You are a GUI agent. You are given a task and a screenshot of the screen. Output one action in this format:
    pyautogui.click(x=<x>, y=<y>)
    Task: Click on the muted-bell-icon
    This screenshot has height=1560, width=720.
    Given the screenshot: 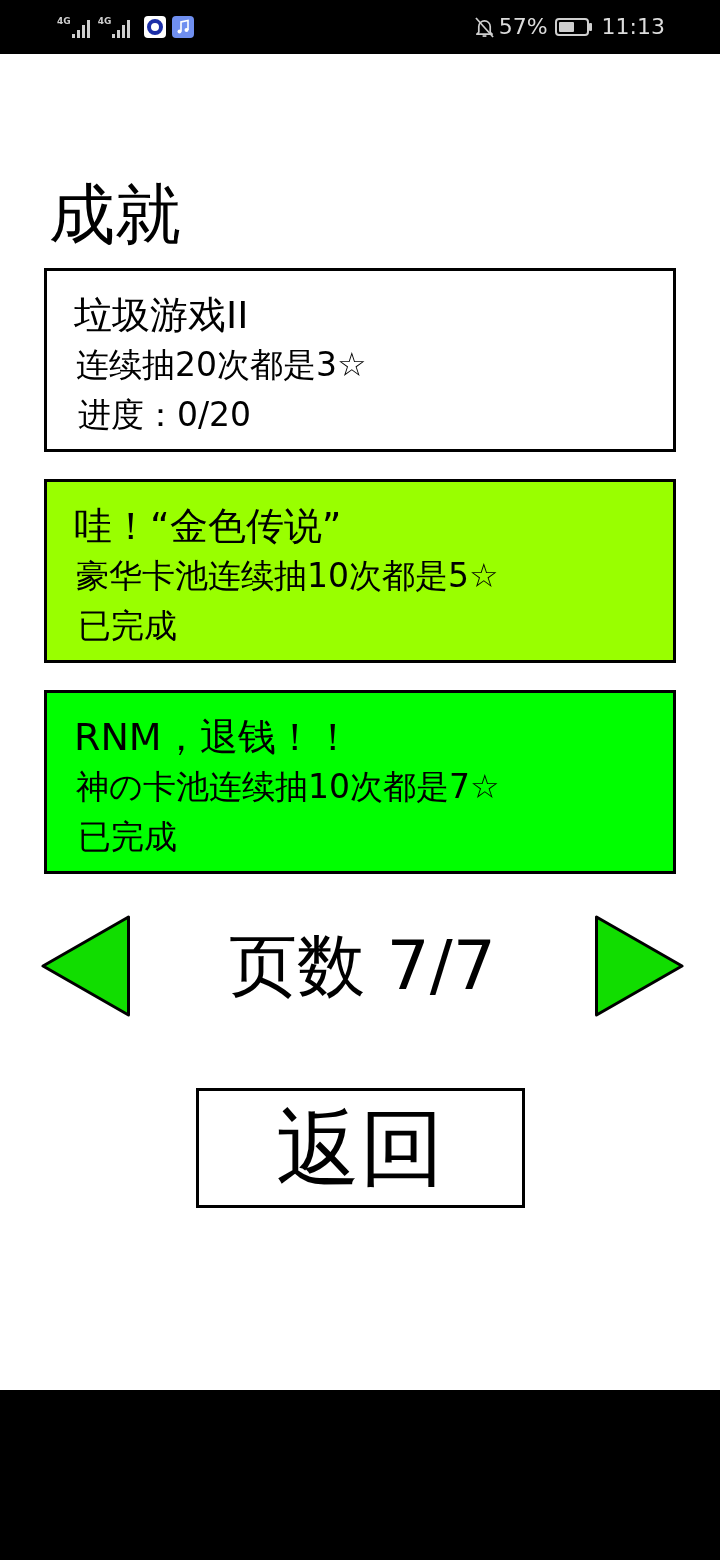 What is the action you would take?
    pyautogui.click(x=484, y=27)
    